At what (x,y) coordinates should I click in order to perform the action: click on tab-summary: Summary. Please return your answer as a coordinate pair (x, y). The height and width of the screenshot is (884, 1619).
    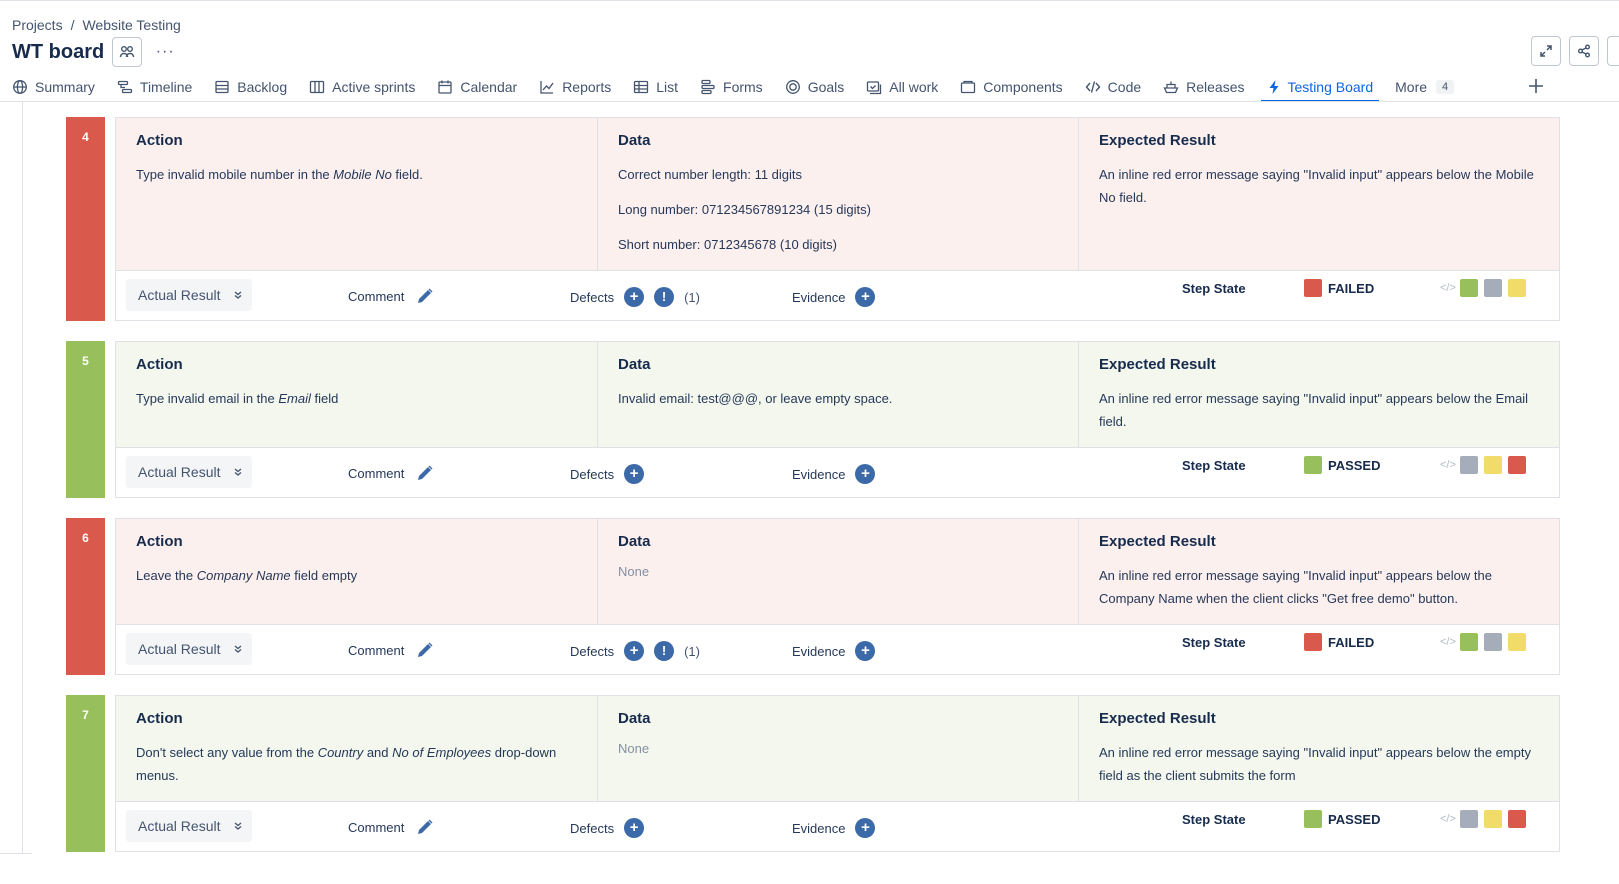
    Looking at the image, I should click on (53, 87).